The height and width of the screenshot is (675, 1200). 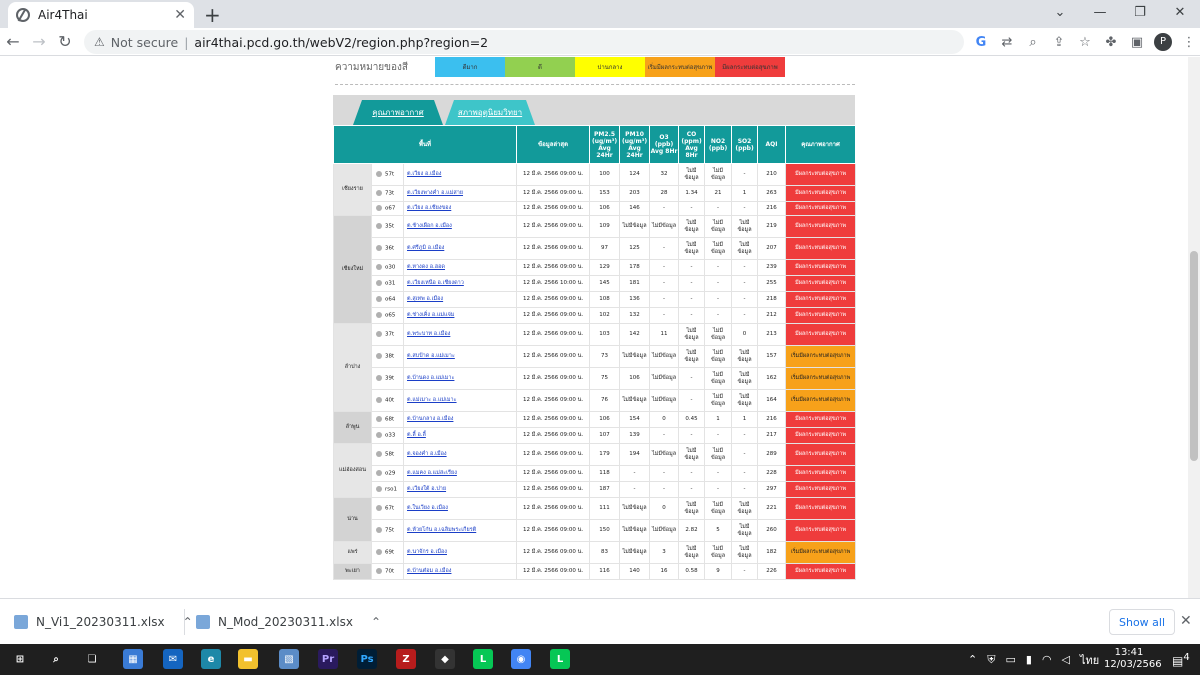 I want to click on browser-tab: Air4Thai ✕, so click(x=101, y=15).